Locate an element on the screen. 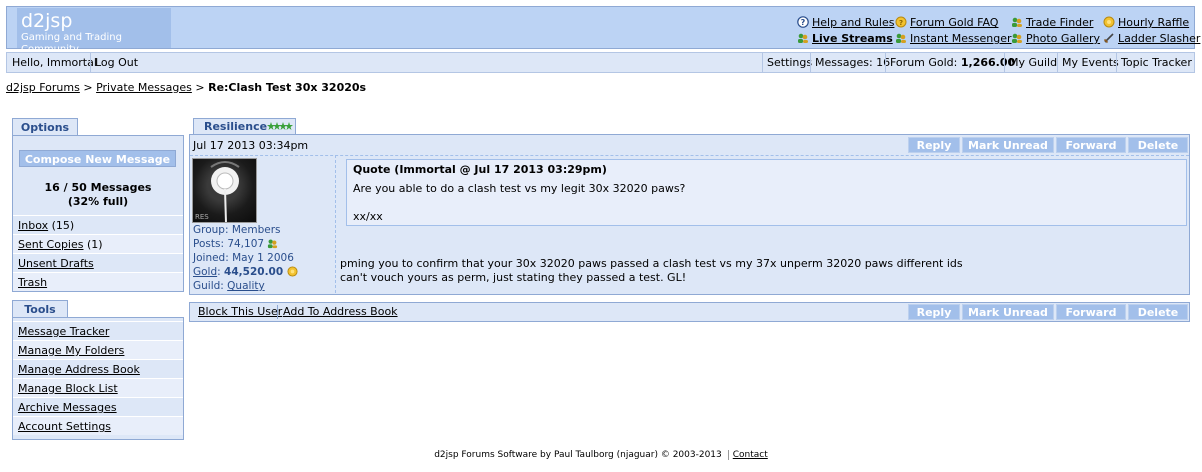 The height and width of the screenshot is (472, 1202). tool-label: Manage Address Book is located at coordinates (79, 369).